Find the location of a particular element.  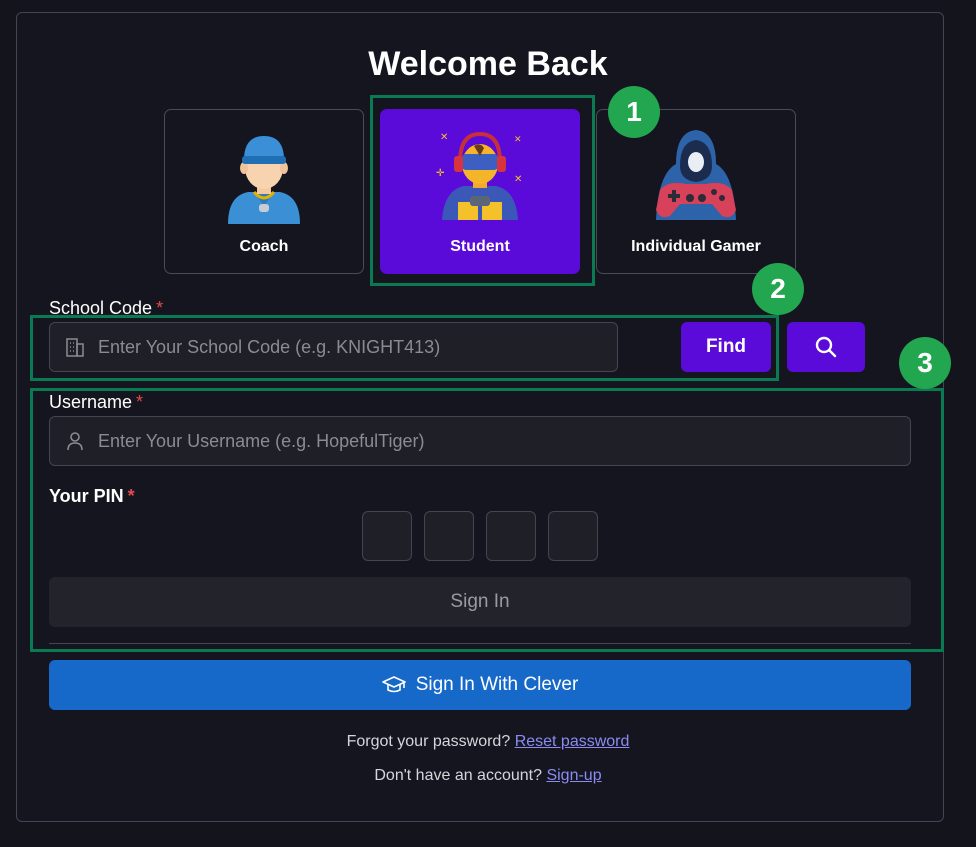

sign-up-link: Sign-up is located at coordinates (573, 775).